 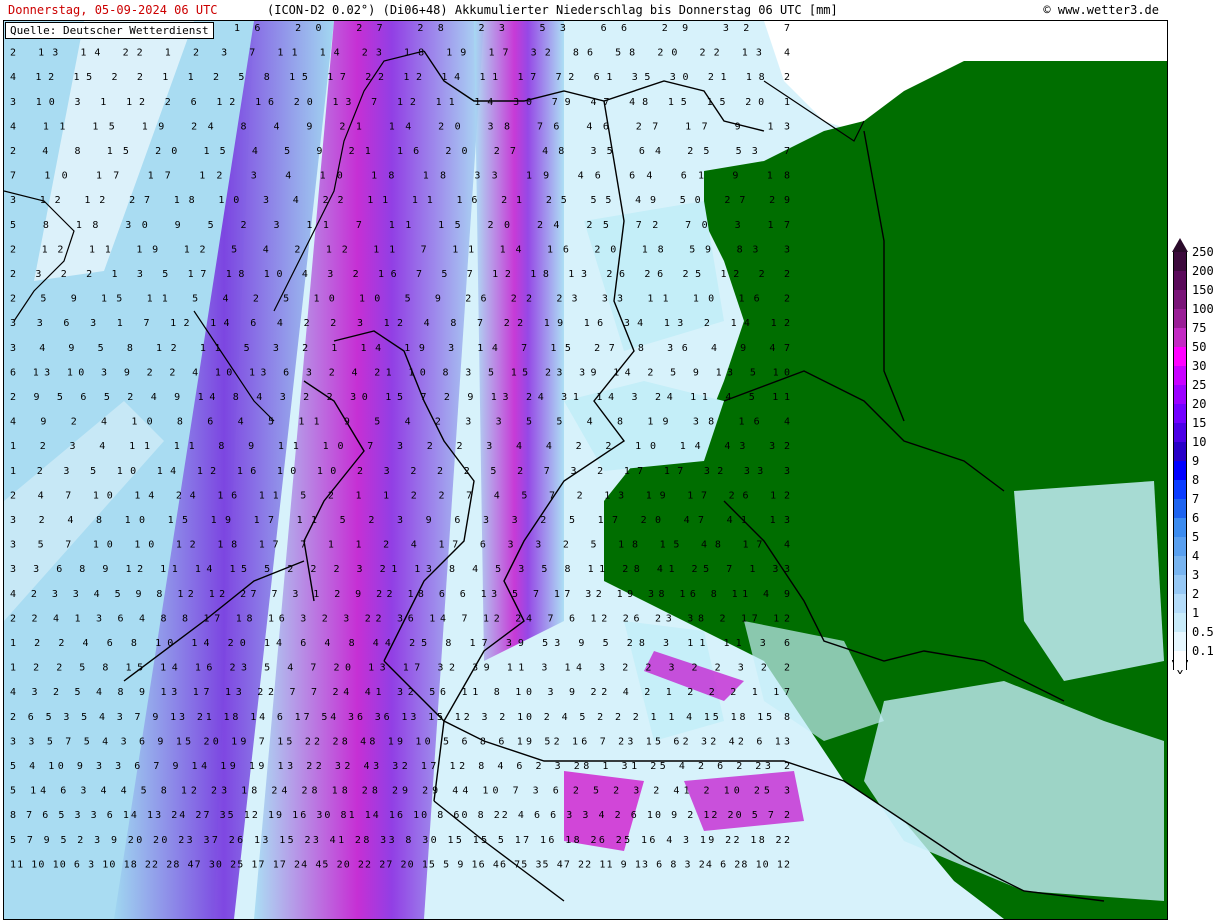 What do you see at coordinates (1196, 556) in the screenshot?
I see `legend-level-label: 4` at bounding box center [1196, 556].